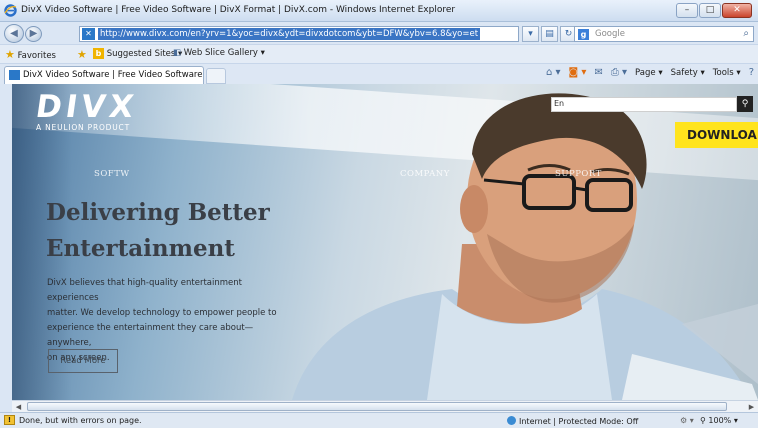  Describe the element at coordinates (216, 76) in the screenshot. I see `new-tab-button` at that location.